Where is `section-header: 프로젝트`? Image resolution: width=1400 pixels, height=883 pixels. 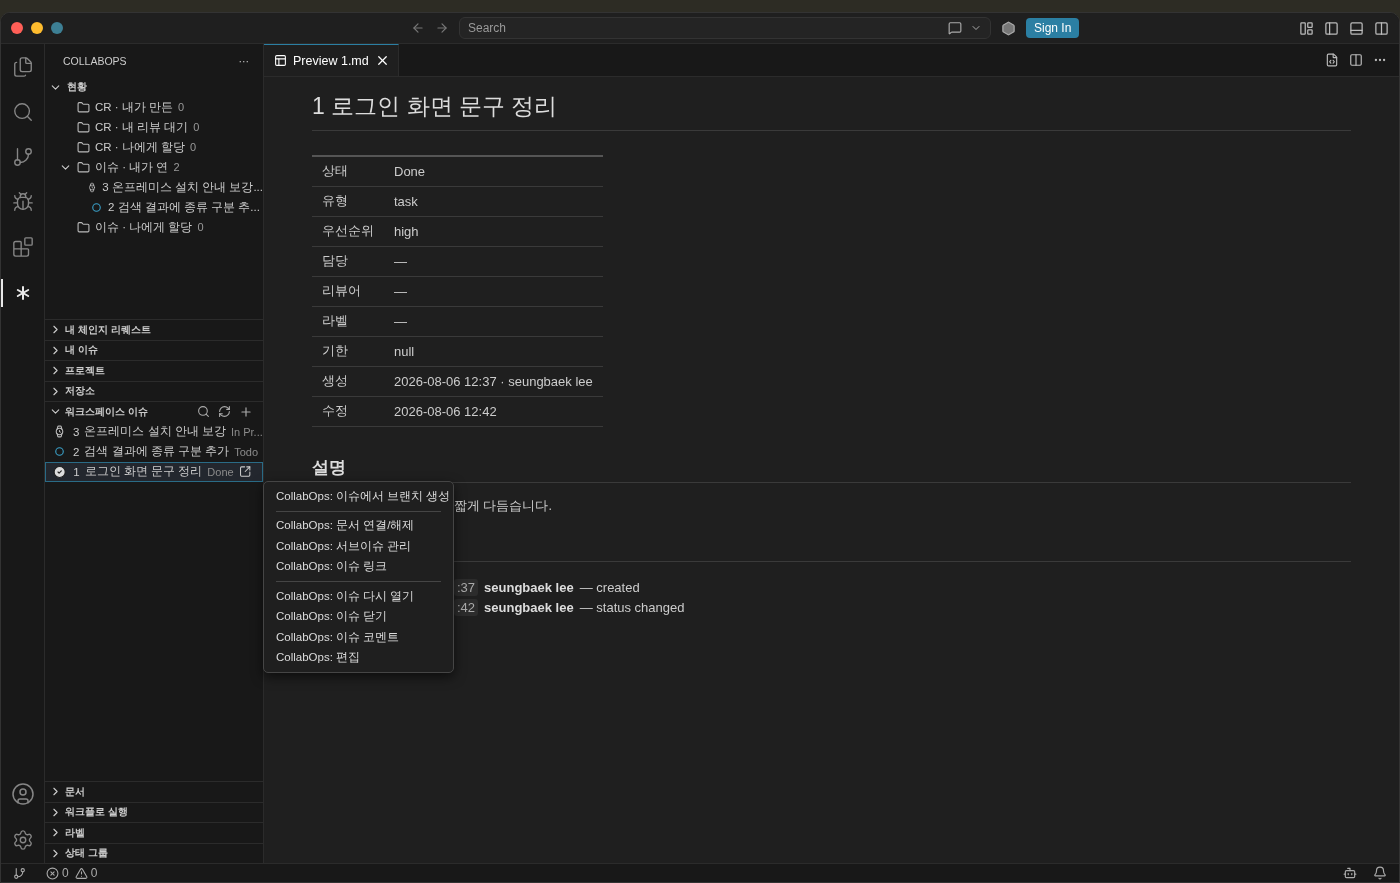
section-header: 프로젝트 is located at coordinates (154, 370).